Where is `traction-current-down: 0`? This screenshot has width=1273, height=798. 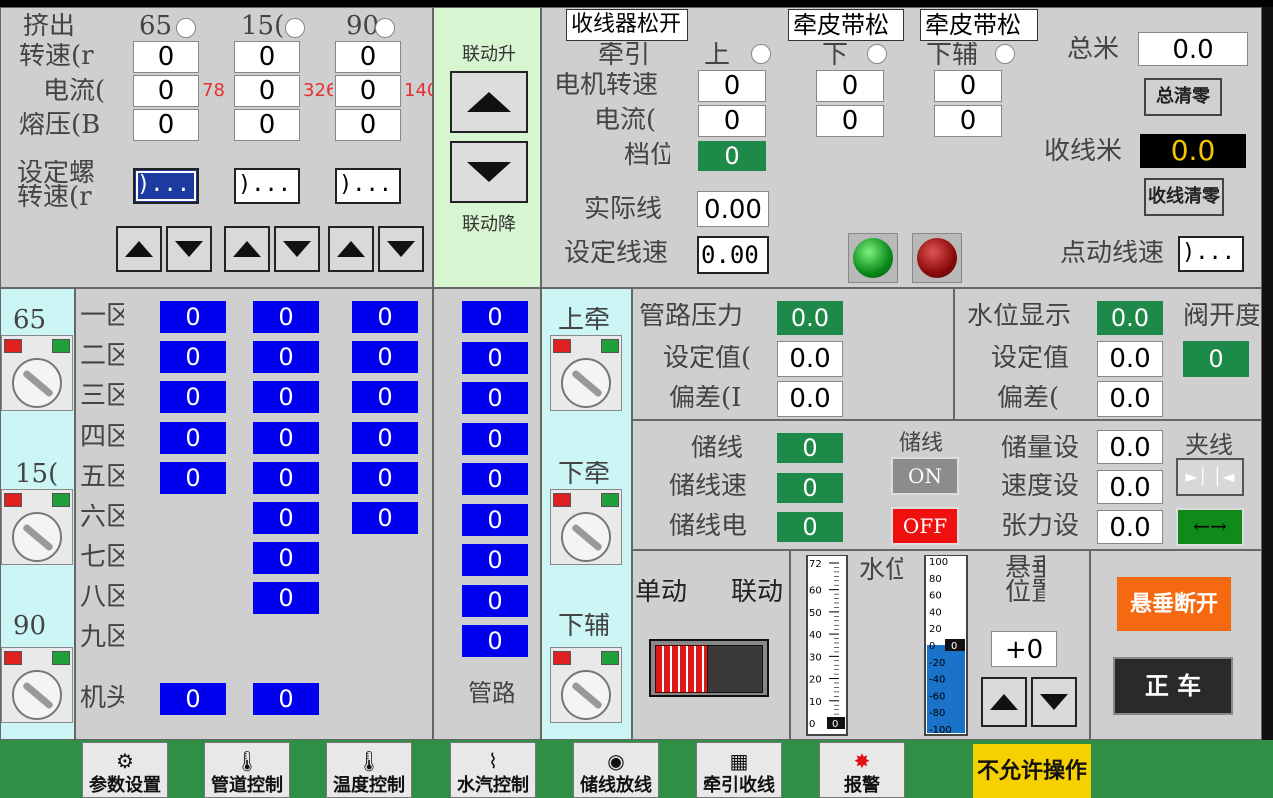 traction-current-down: 0 is located at coordinates (850, 121).